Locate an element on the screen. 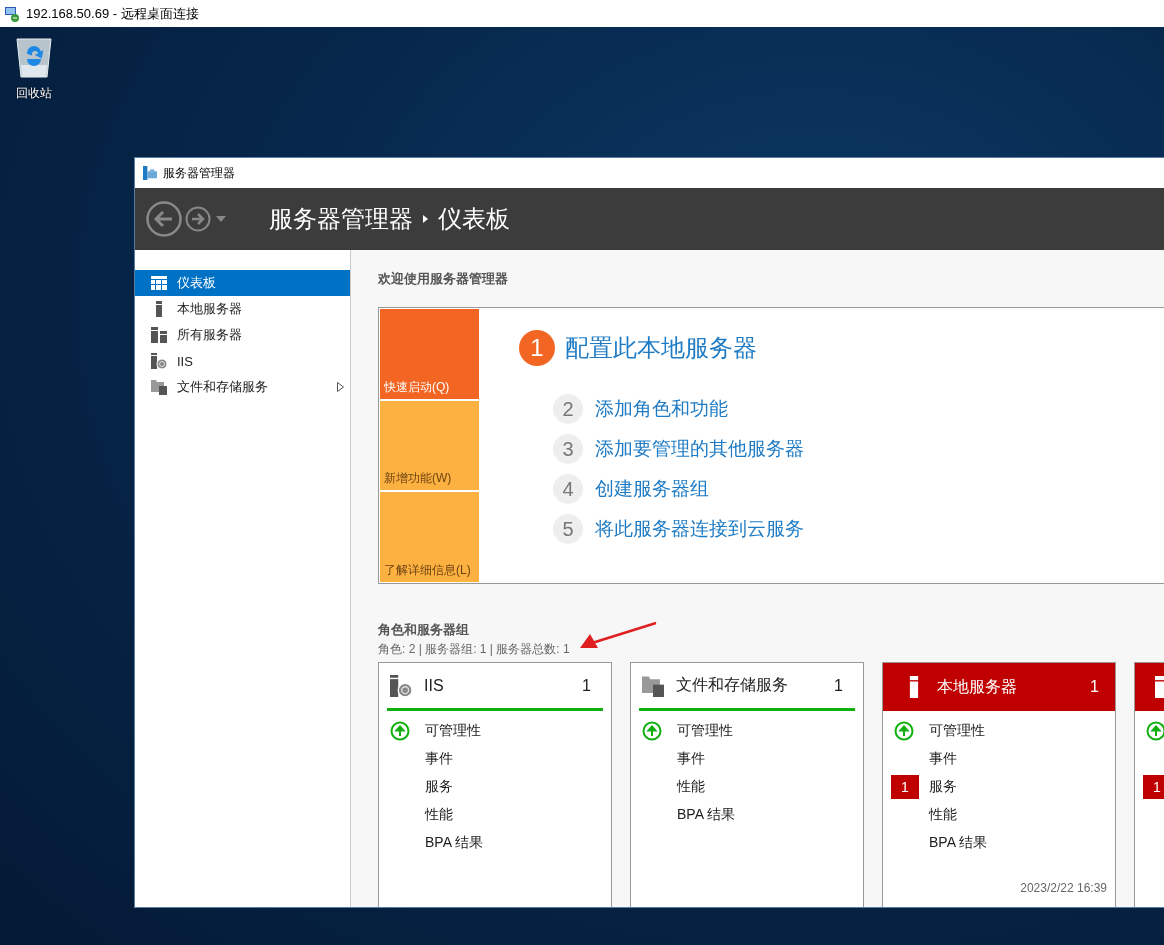  breadcrumb-item: 服务器管理器 is located at coordinates (341, 219).